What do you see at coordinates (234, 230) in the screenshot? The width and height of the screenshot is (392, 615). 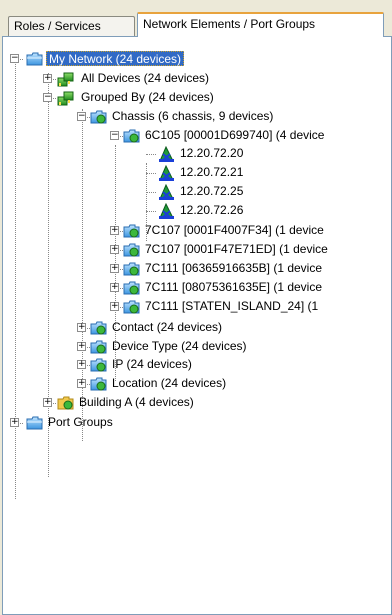 I see `tree-node-label: 7C107 [0001F4007F34] (1 device` at bounding box center [234, 230].